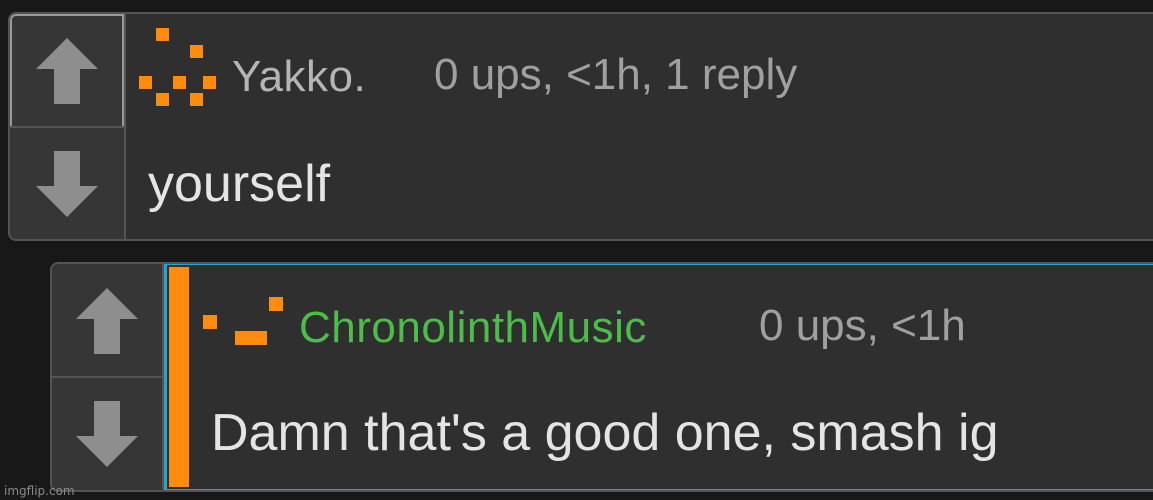 This screenshot has width=1153, height=500. Describe the element at coordinates (605, 433) in the screenshot. I see `comment-text: Damn that's a good one, smash ig` at that location.